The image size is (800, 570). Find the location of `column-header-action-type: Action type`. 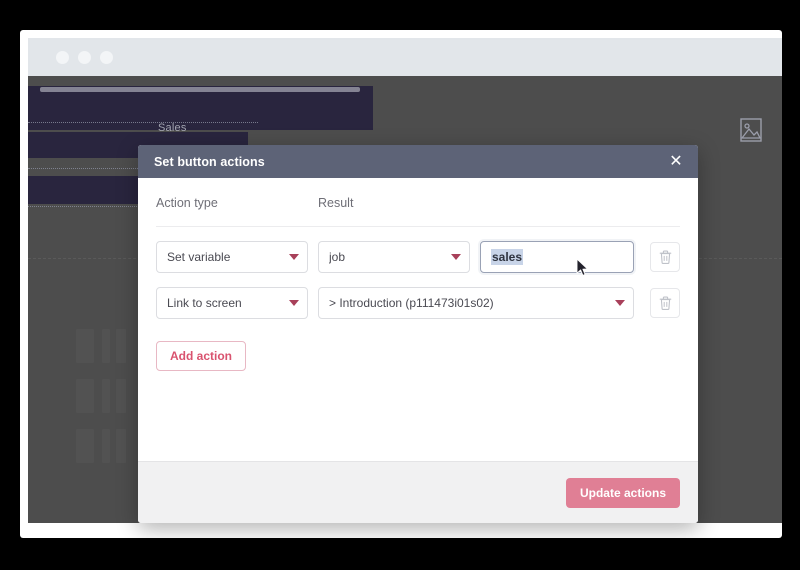

column-header-action-type: Action type is located at coordinates (187, 203).